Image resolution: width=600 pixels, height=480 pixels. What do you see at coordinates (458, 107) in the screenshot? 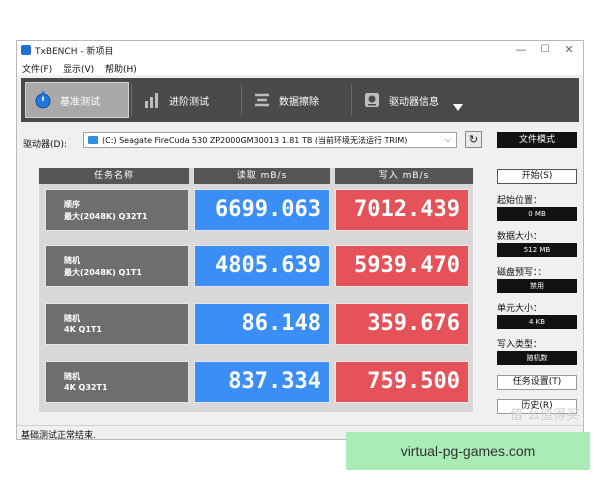
I see `dropdown-arrow-icon` at bounding box center [458, 107].